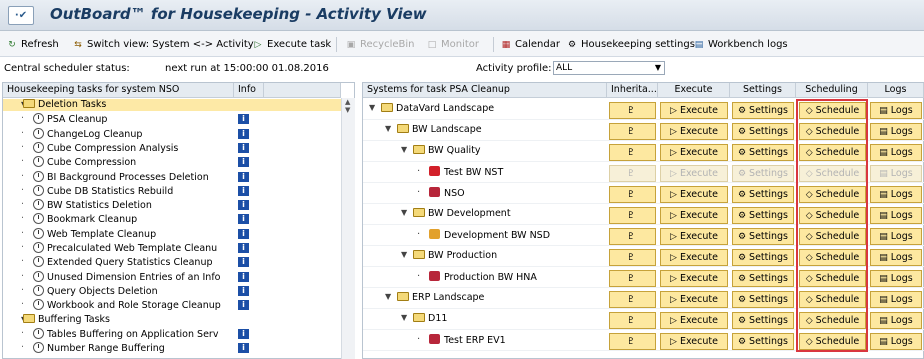  What do you see at coordinates (694, 90) in the screenshot?
I see `col-header-execute: Execute` at bounding box center [694, 90].